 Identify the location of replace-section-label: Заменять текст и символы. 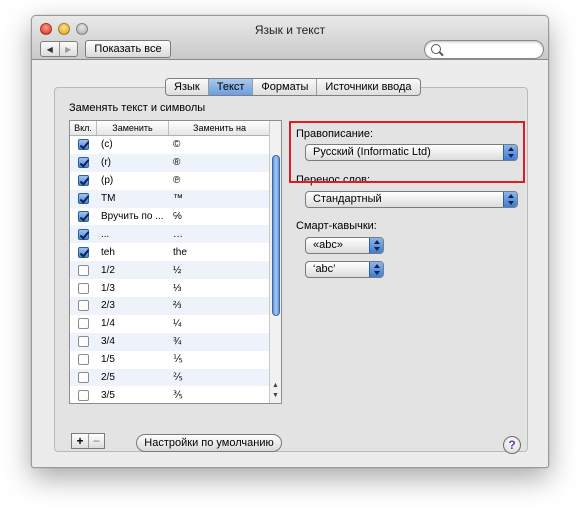
(137, 108).